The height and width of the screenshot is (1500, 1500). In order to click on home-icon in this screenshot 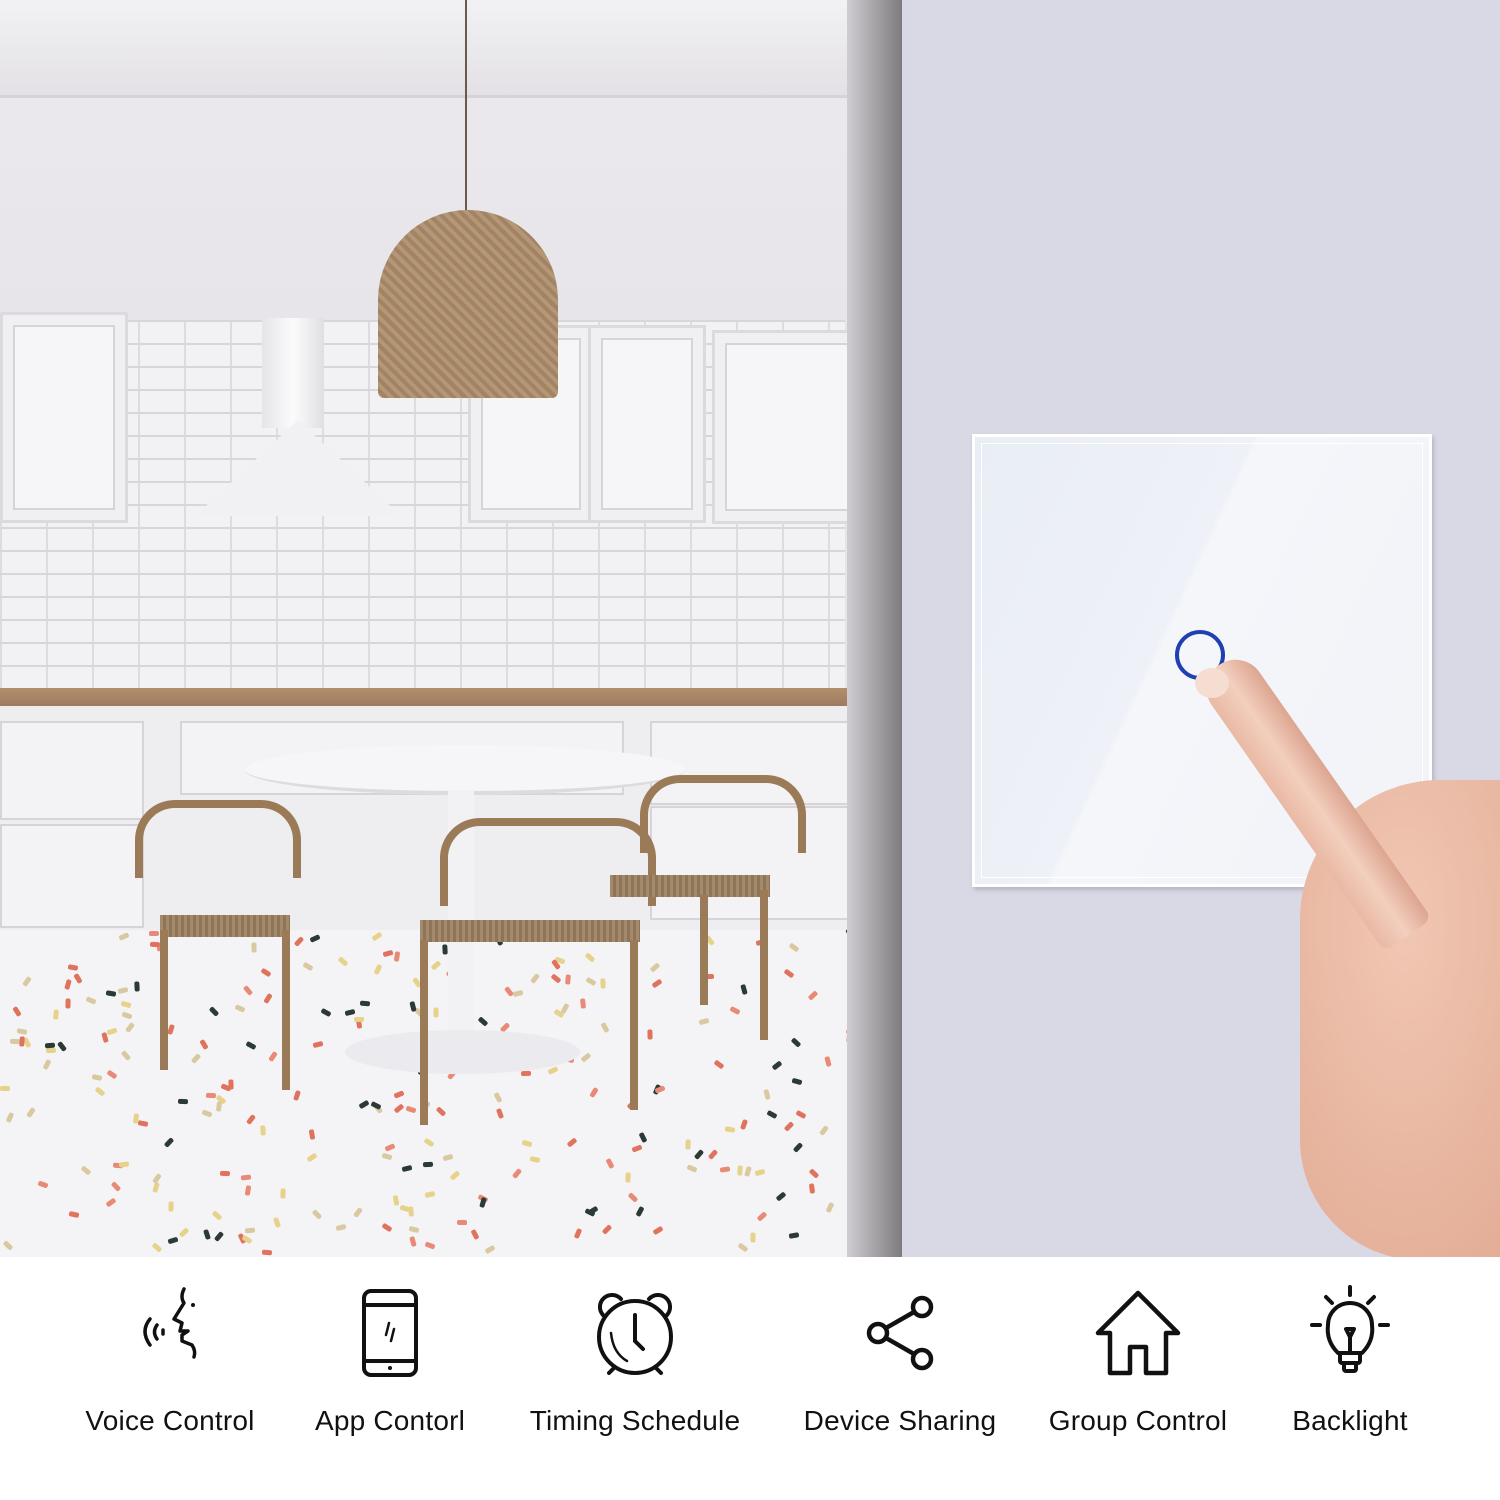, I will do `click(1138, 1333)`.